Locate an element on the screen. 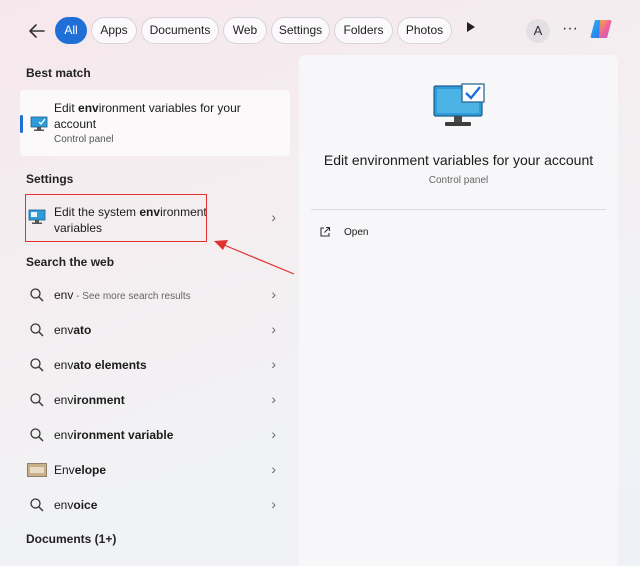  web-result: environment variable › is located at coordinates (155, 435).